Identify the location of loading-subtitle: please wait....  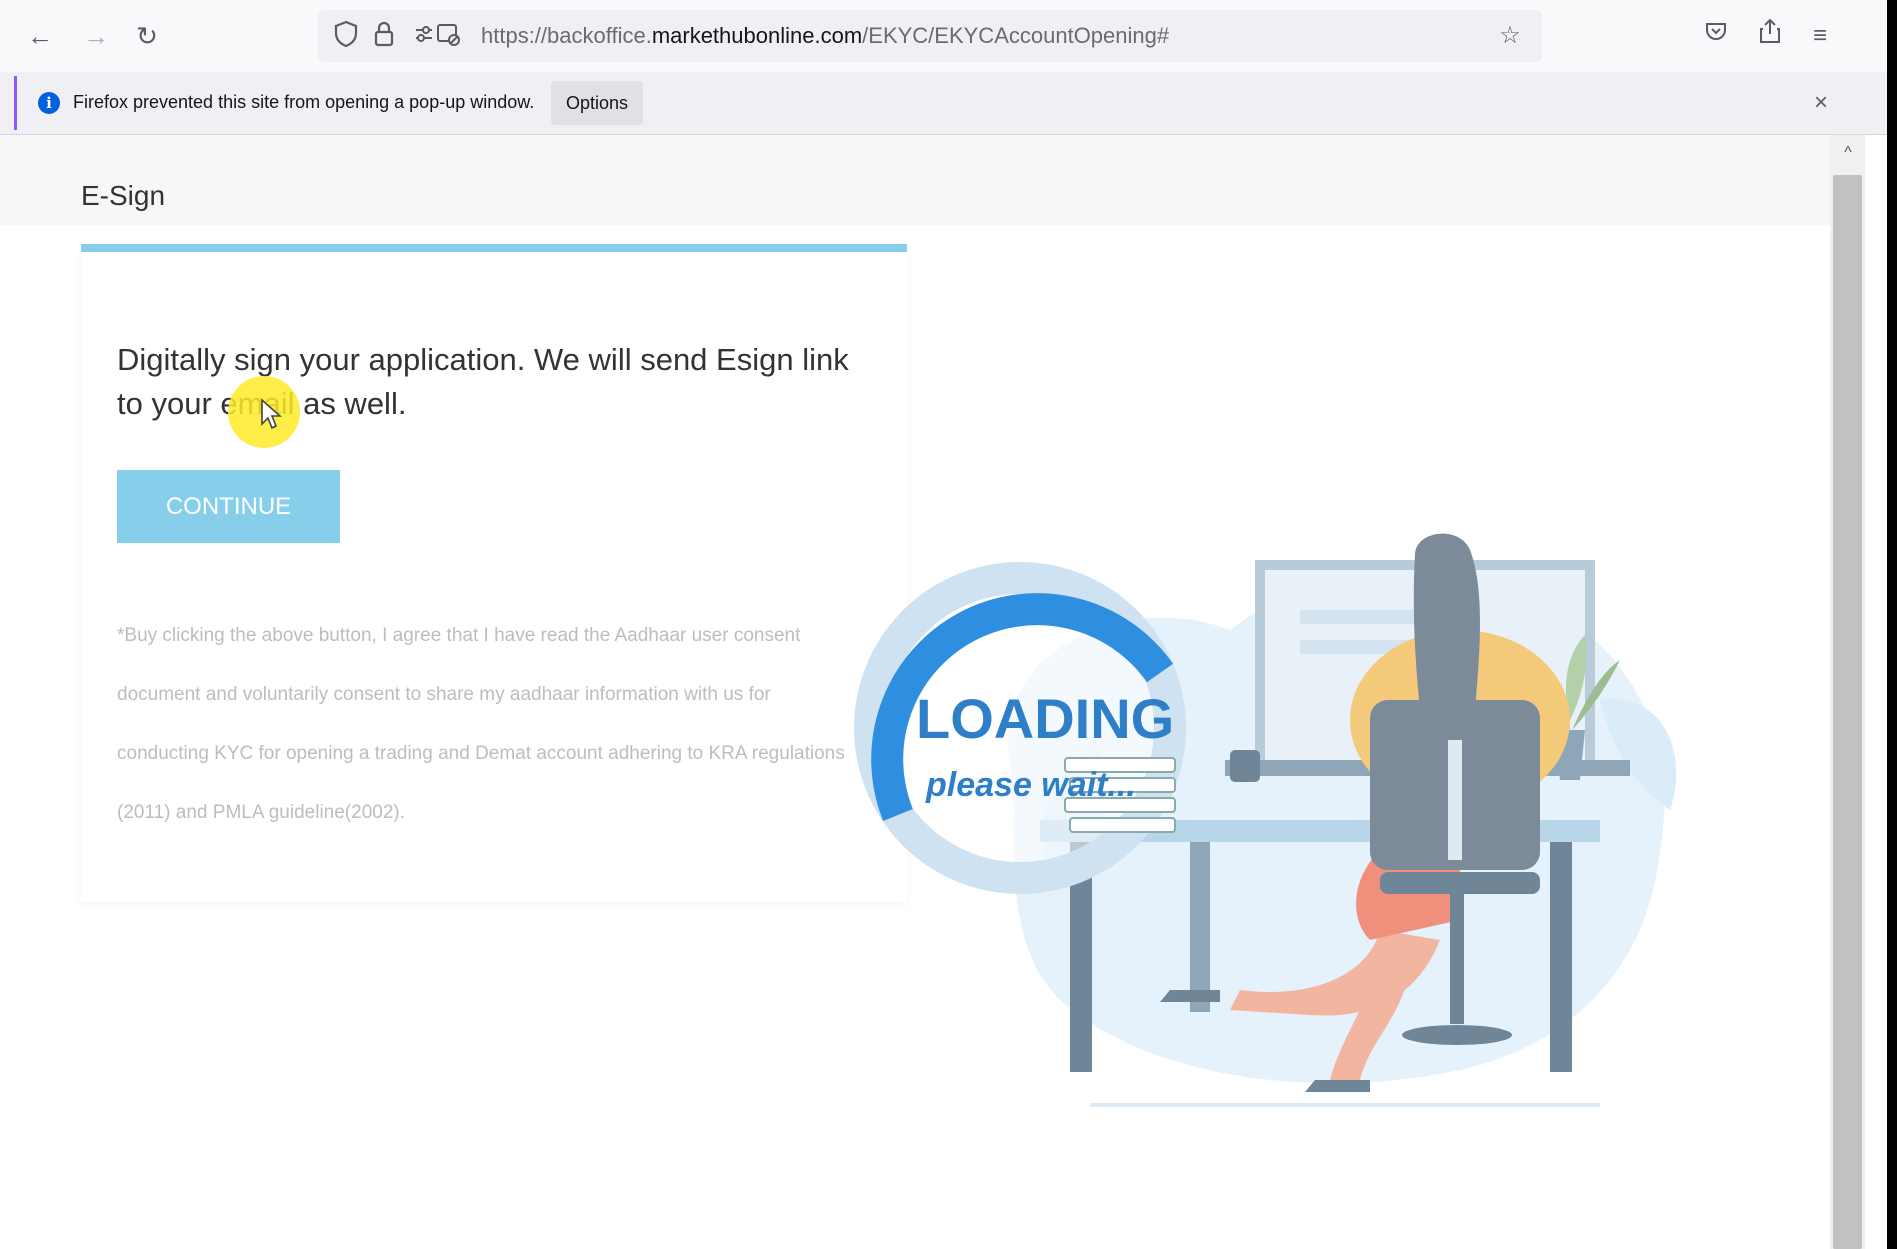
(1030, 785).